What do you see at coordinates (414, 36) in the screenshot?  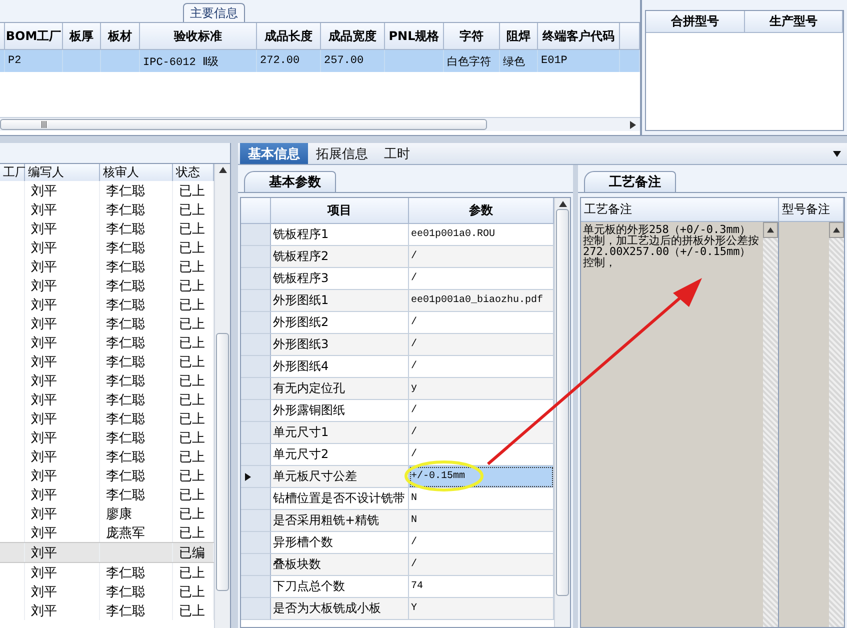 I see `column-header: PNL规格` at bounding box center [414, 36].